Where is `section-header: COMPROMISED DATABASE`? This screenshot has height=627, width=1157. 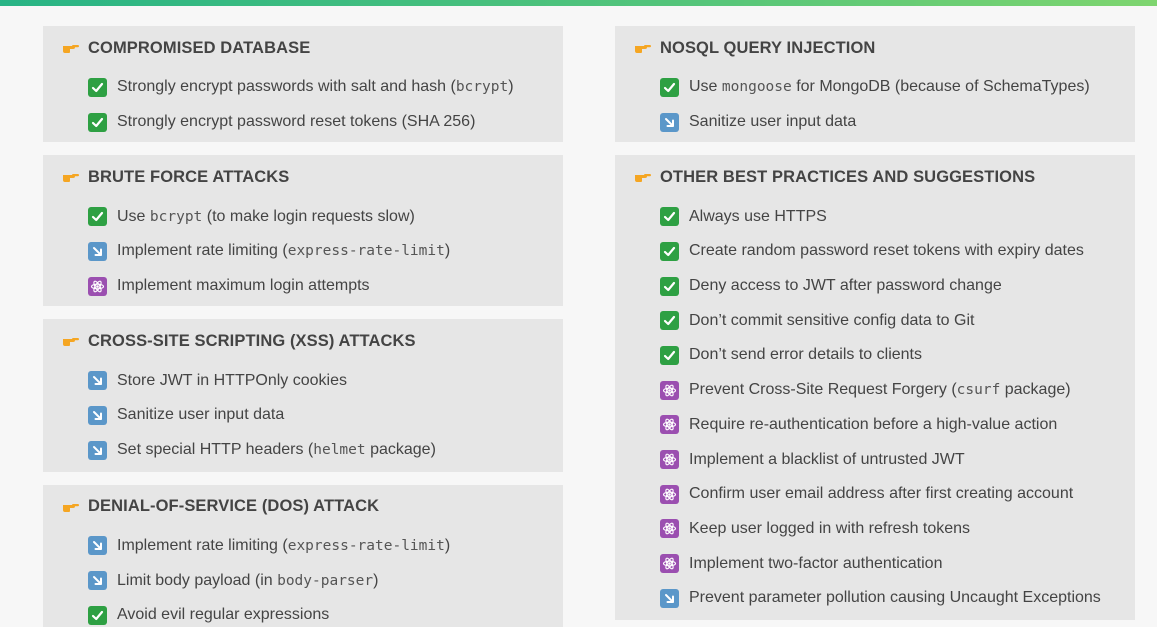 section-header: COMPROMISED DATABASE is located at coordinates (303, 48).